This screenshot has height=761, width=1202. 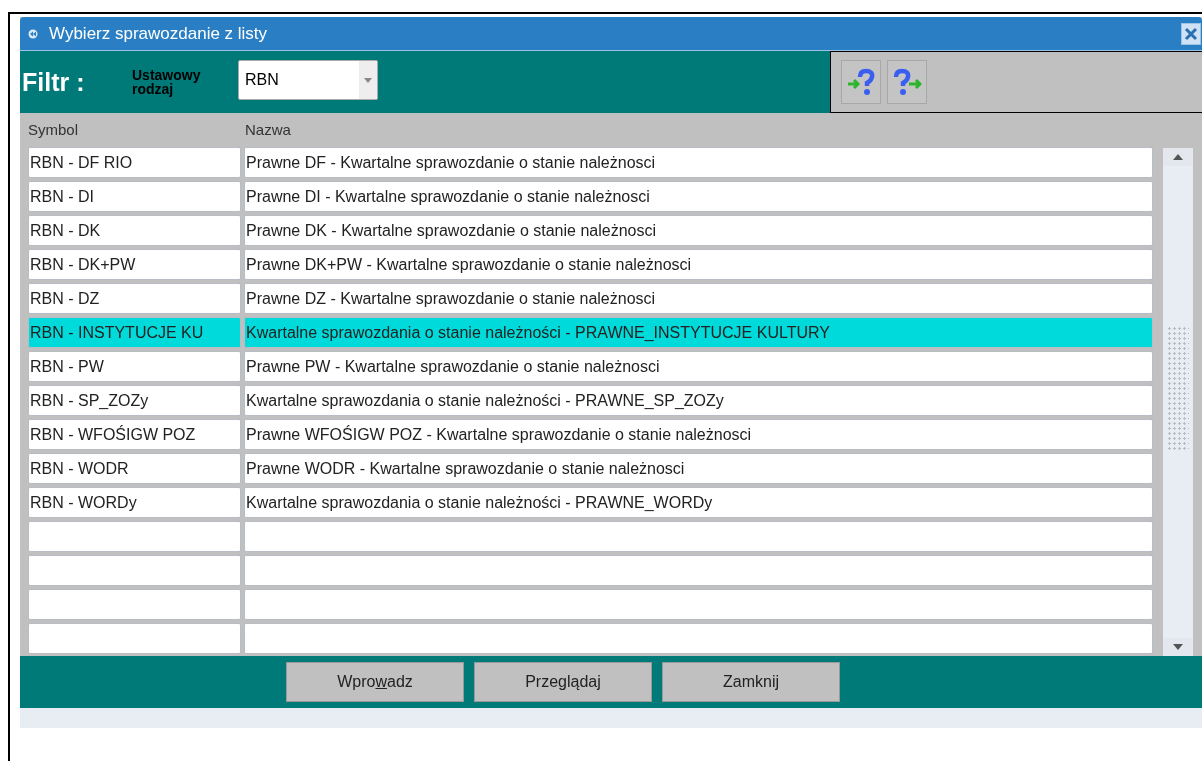 I want to click on scrollbar, so click(x=1178, y=402).